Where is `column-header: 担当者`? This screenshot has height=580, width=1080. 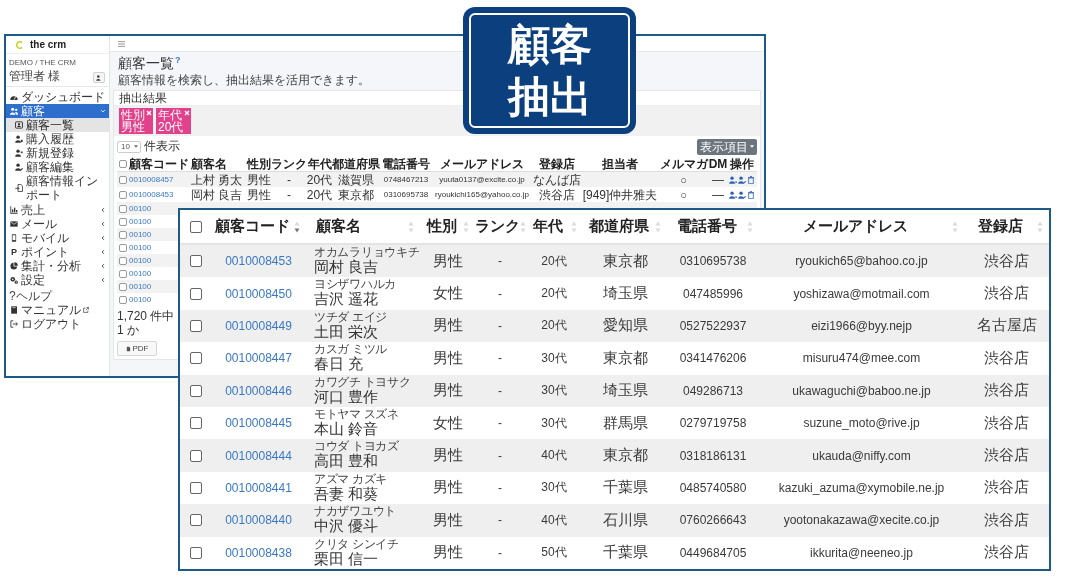
column-header: 担当者 is located at coordinates (620, 163).